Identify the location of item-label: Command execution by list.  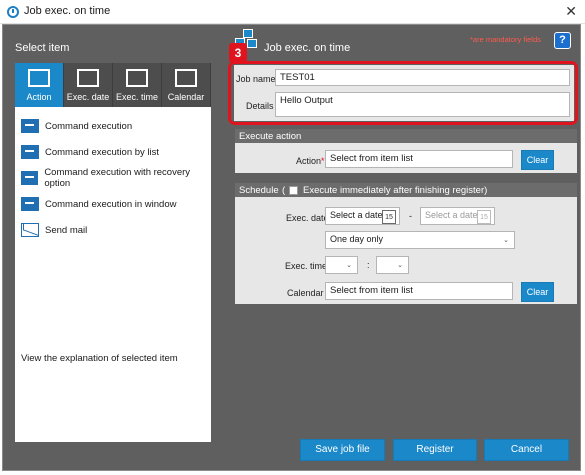
(102, 152).